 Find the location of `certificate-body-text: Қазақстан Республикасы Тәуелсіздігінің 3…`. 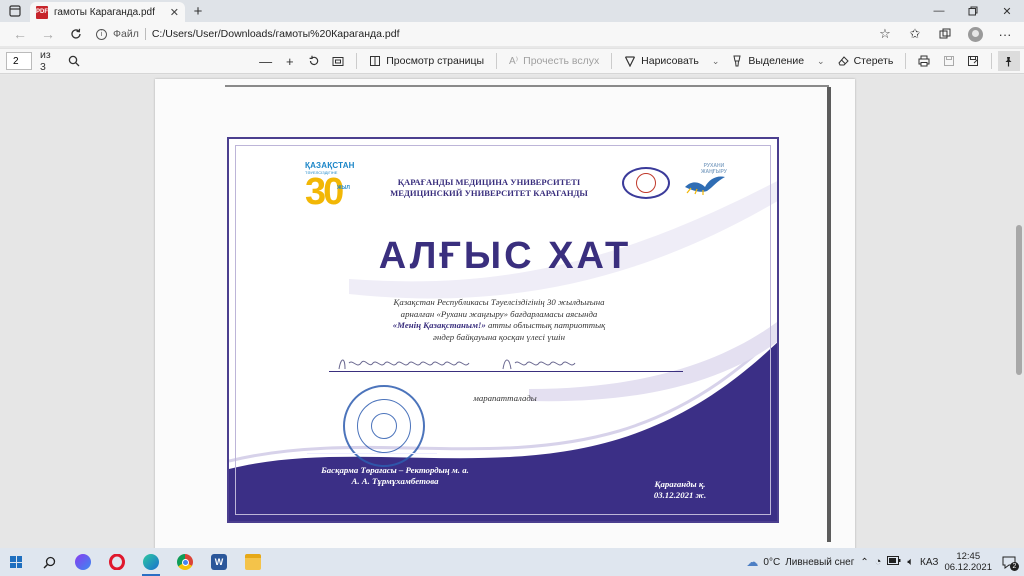

certificate-body-text: Қазақстан Республикасы Тәуелсіздігінің 3… is located at coordinates (499, 319).